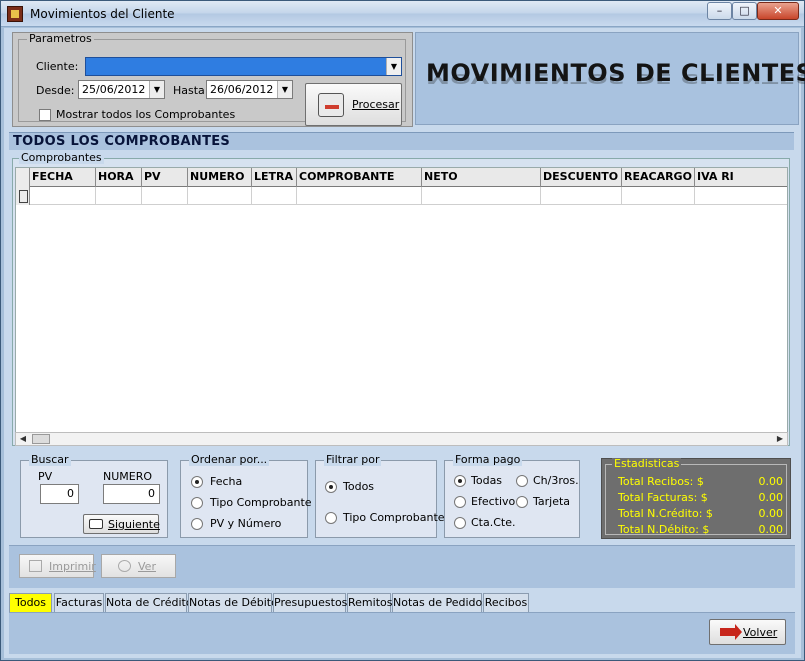  What do you see at coordinates (121, 524) in the screenshot?
I see `siguiente-button: Siguiente` at bounding box center [121, 524].